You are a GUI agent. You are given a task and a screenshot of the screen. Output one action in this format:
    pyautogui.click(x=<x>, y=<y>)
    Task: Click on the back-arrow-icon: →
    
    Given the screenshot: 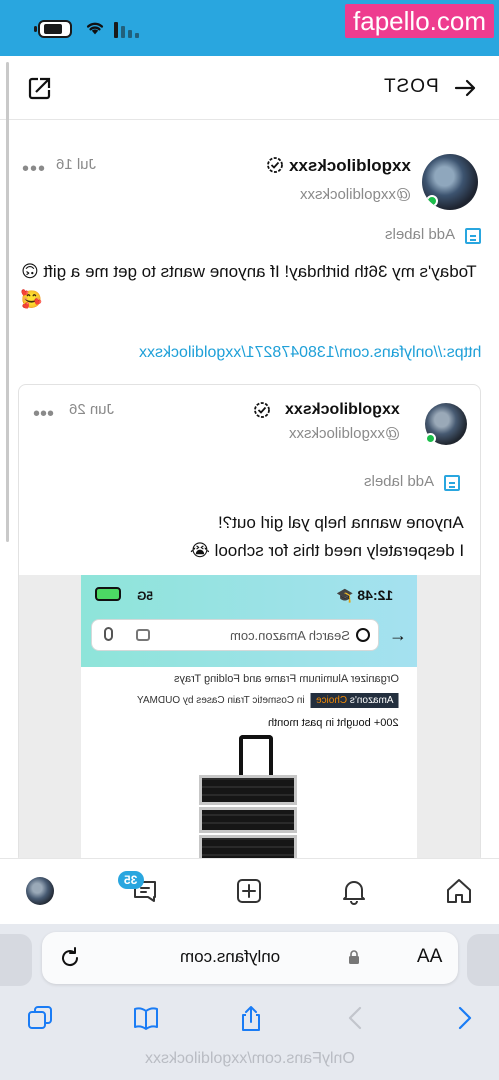 What is the action you would take?
    pyautogui.click(x=398, y=635)
    